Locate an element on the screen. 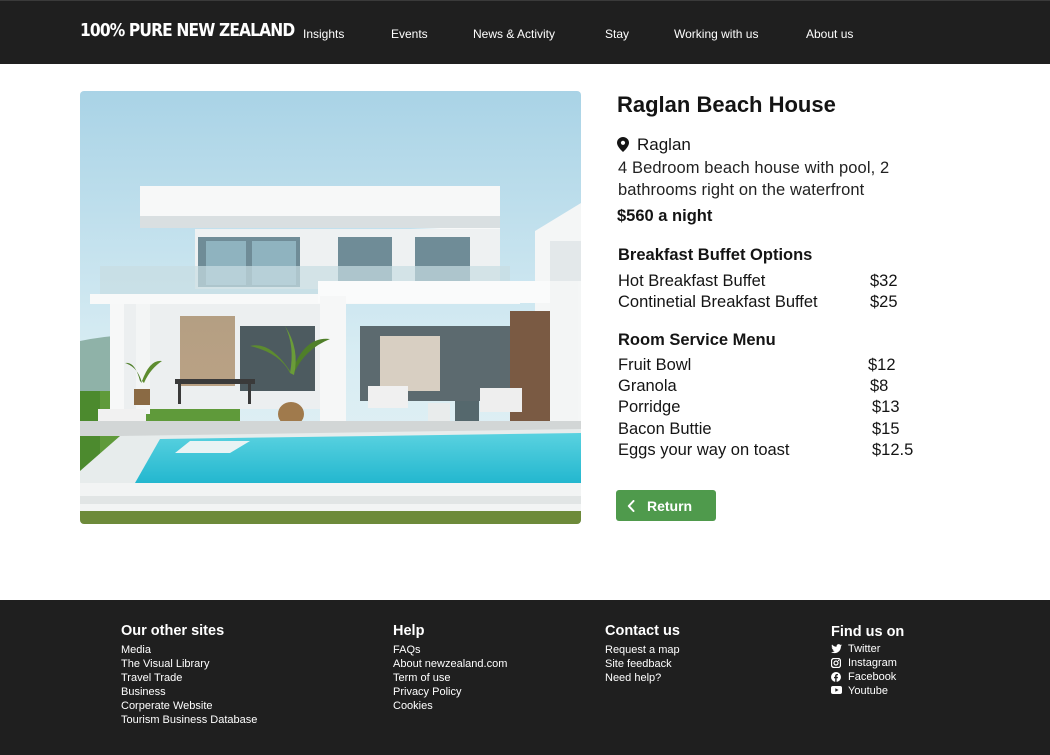 This screenshot has width=1050, height=755. footer-link-media: Media is located at coordinates (189, 650).